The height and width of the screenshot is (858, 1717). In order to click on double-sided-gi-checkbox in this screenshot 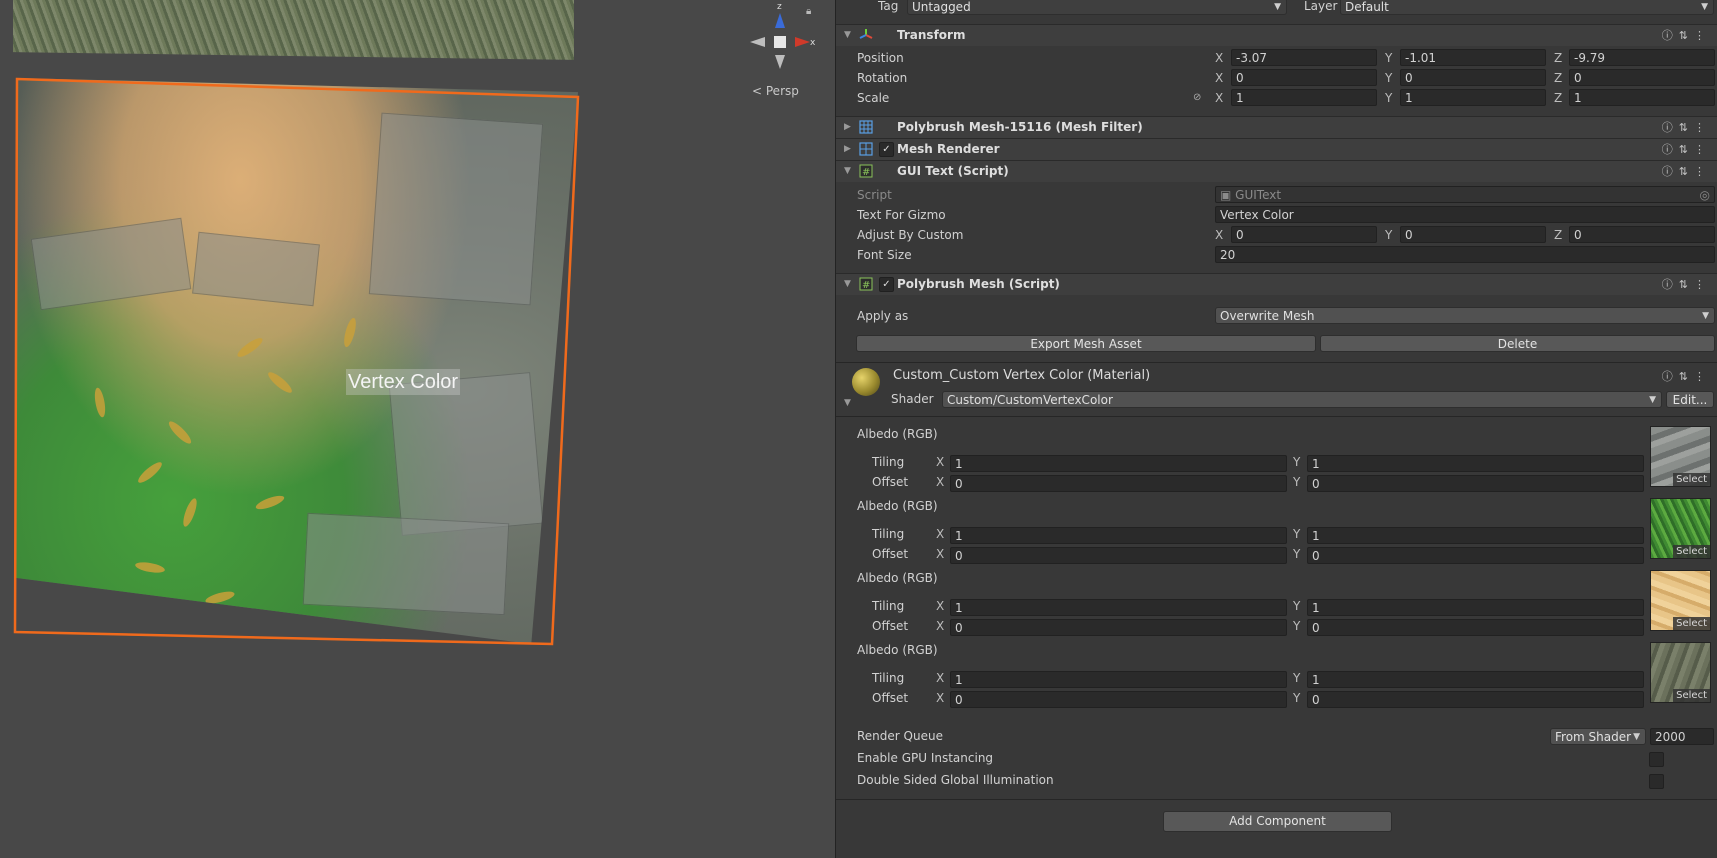, I will do `click(1656, 781)`.